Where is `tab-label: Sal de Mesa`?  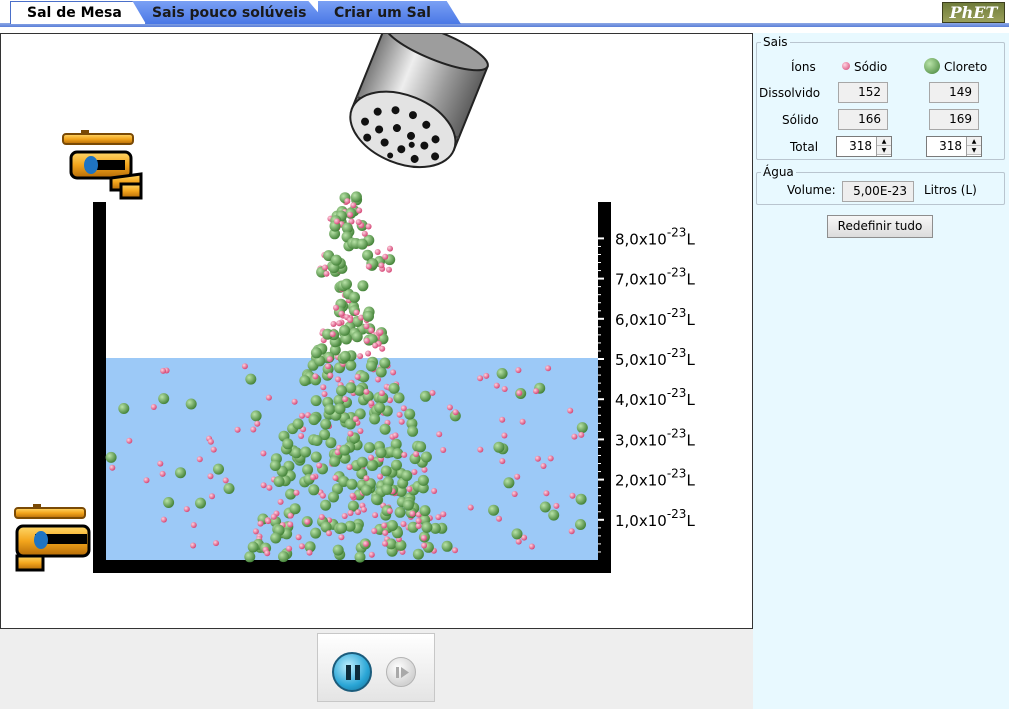 tab-label: Sal de Mesa is located at coordinates (74, 13).